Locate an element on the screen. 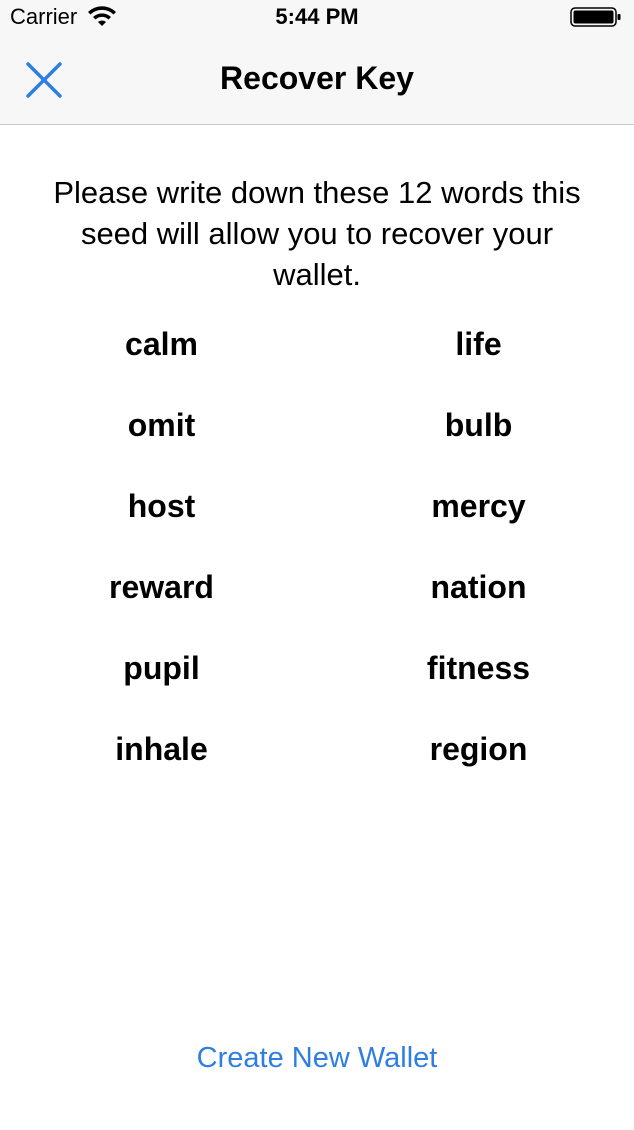 The height and width of the screenshot is (1130, 634). seed-word: host is located at coordinates (161, 506).